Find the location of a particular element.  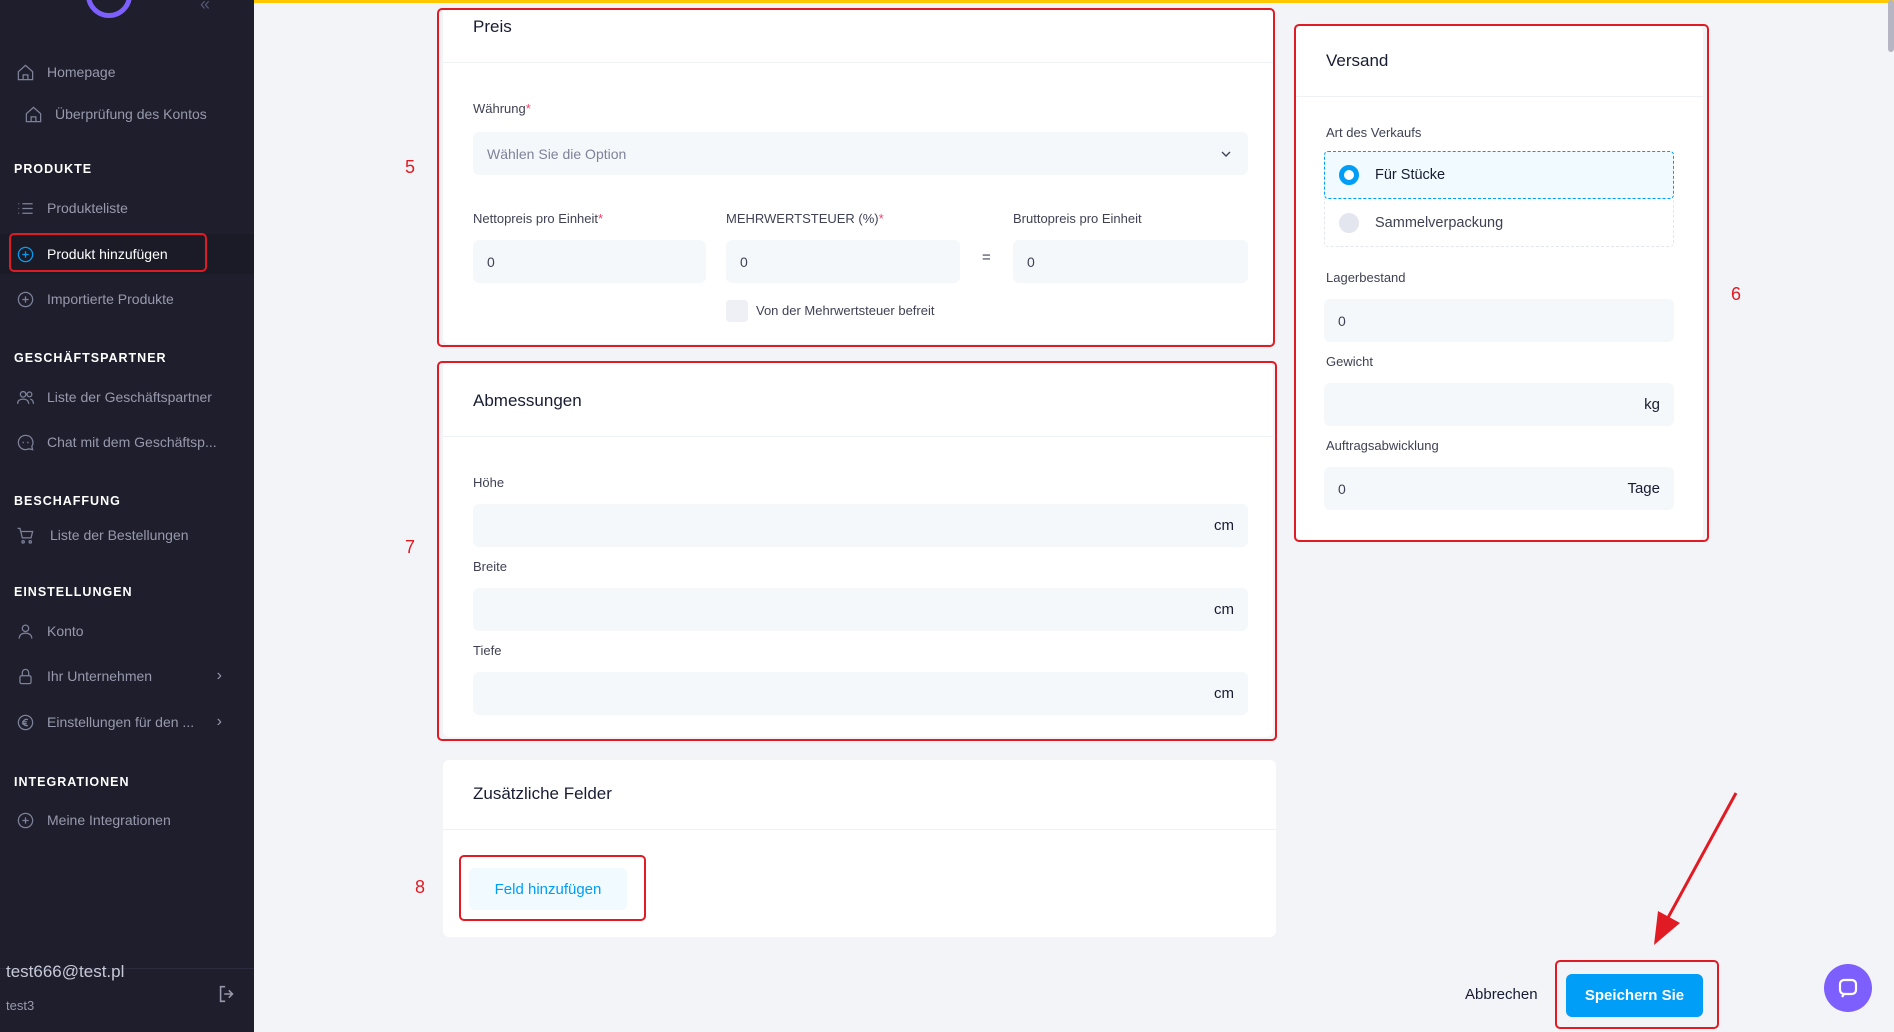

annotation-number-6: 6 is located at coordinates (1736, 294).